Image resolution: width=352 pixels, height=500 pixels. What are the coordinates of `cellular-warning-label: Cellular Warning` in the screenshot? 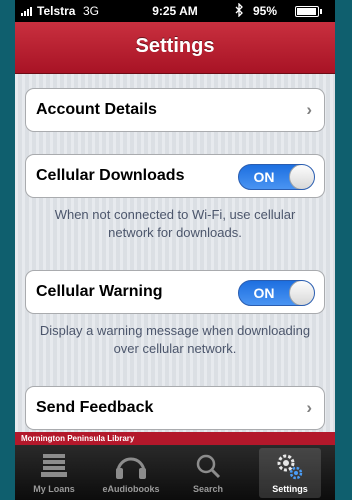 It's located at (99, 291).